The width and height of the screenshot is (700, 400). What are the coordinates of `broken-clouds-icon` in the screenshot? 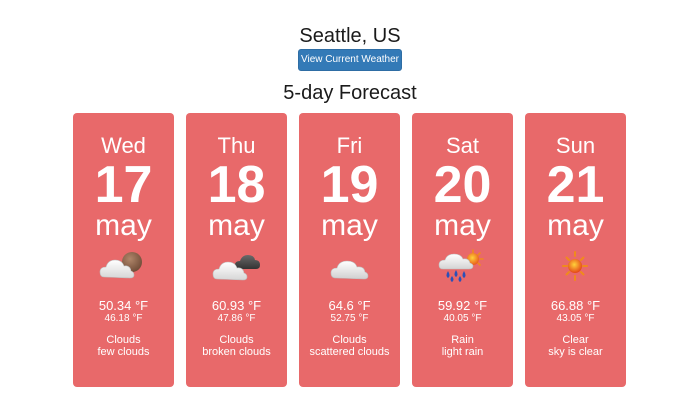 It's located at (236, 266).